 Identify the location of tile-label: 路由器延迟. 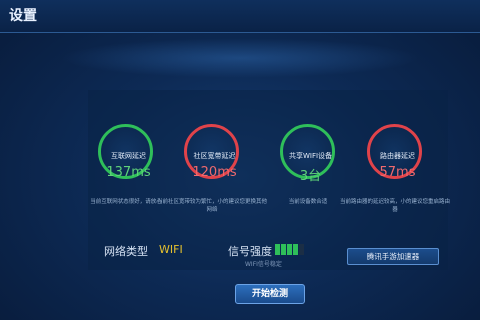
(397, 156).